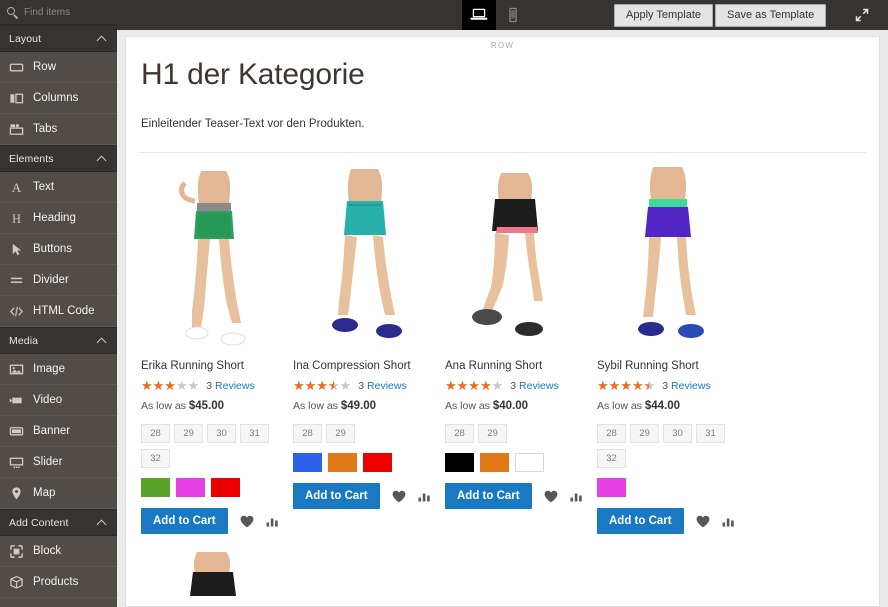 The image size is (888, 607). What do you see at coordinates (513, 385) in the screenshot?
I see `review-count: 3` at bounding box center [513, 385].